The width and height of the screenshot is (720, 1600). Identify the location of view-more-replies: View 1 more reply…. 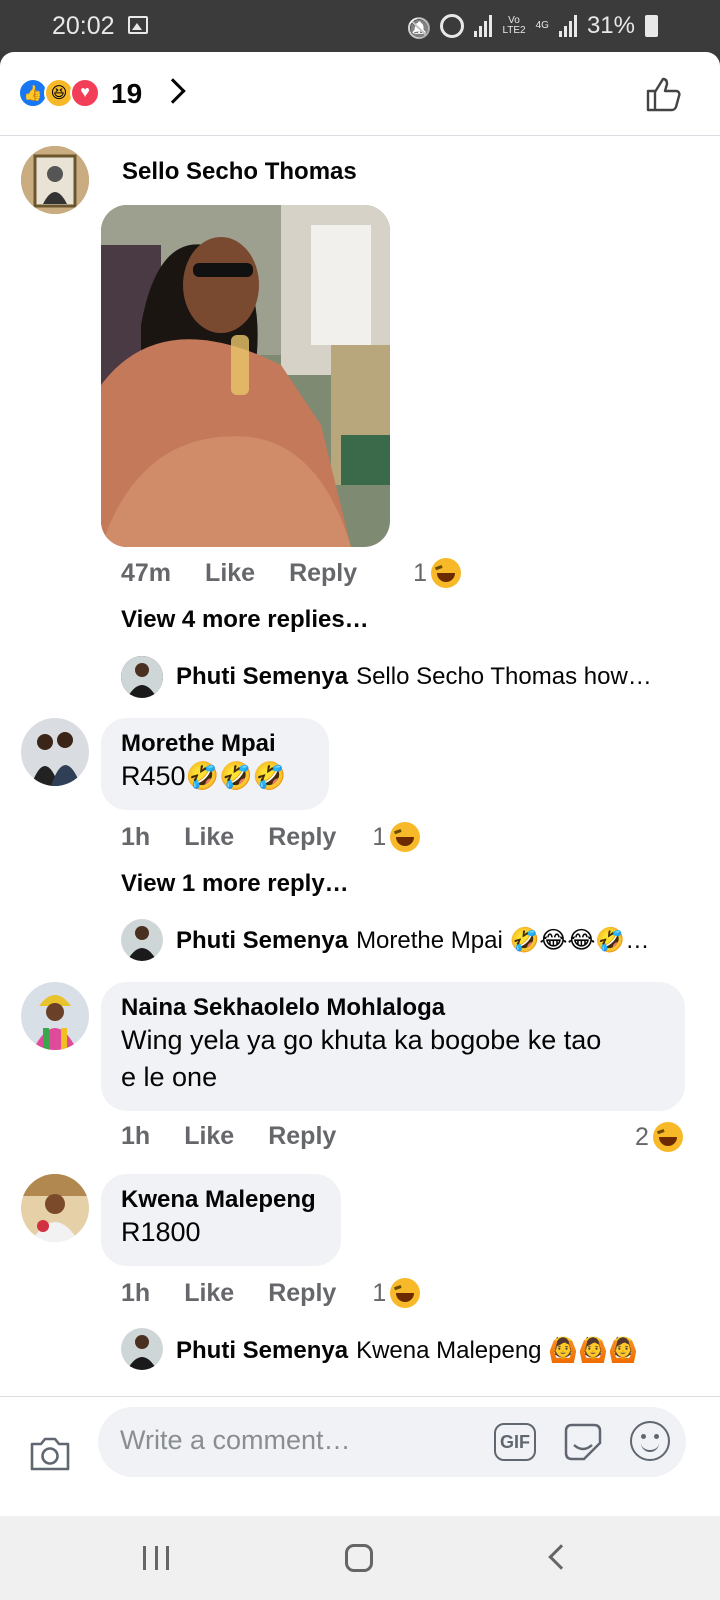
(235, 884).